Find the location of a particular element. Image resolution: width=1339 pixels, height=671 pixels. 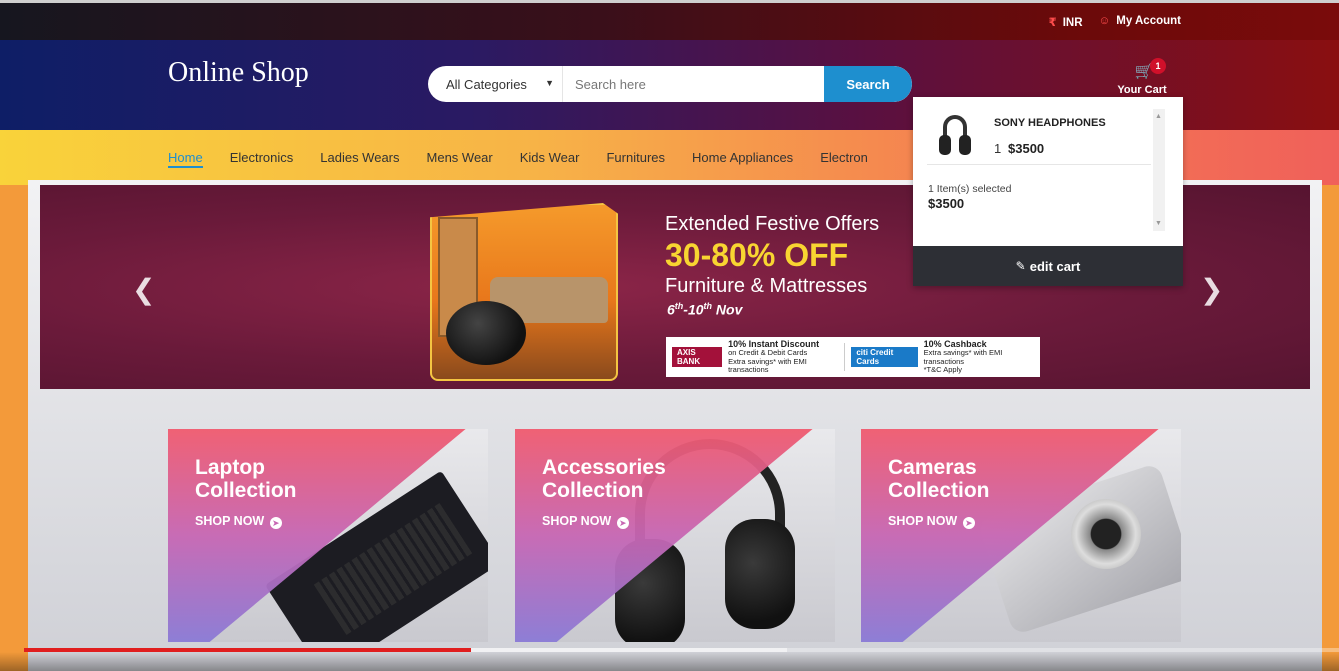

carousel-prev-arrow: ❮ is located at coordinates (143, 289).